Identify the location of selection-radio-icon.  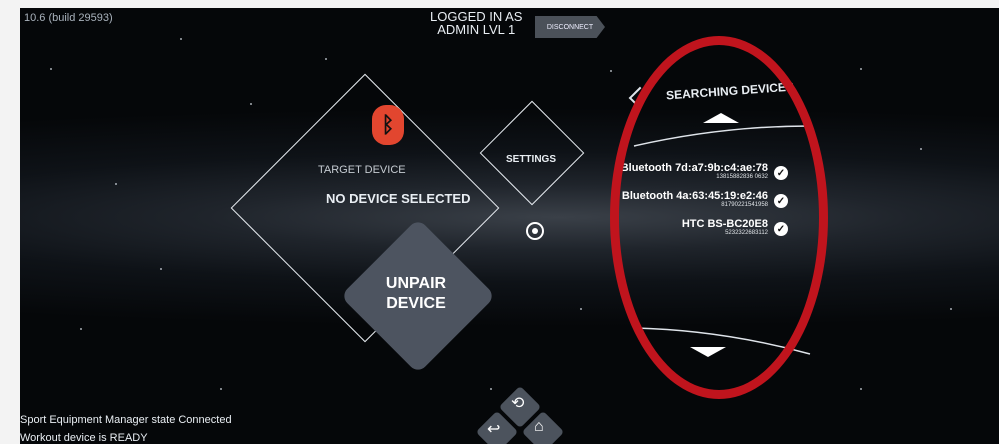
(535, 231).